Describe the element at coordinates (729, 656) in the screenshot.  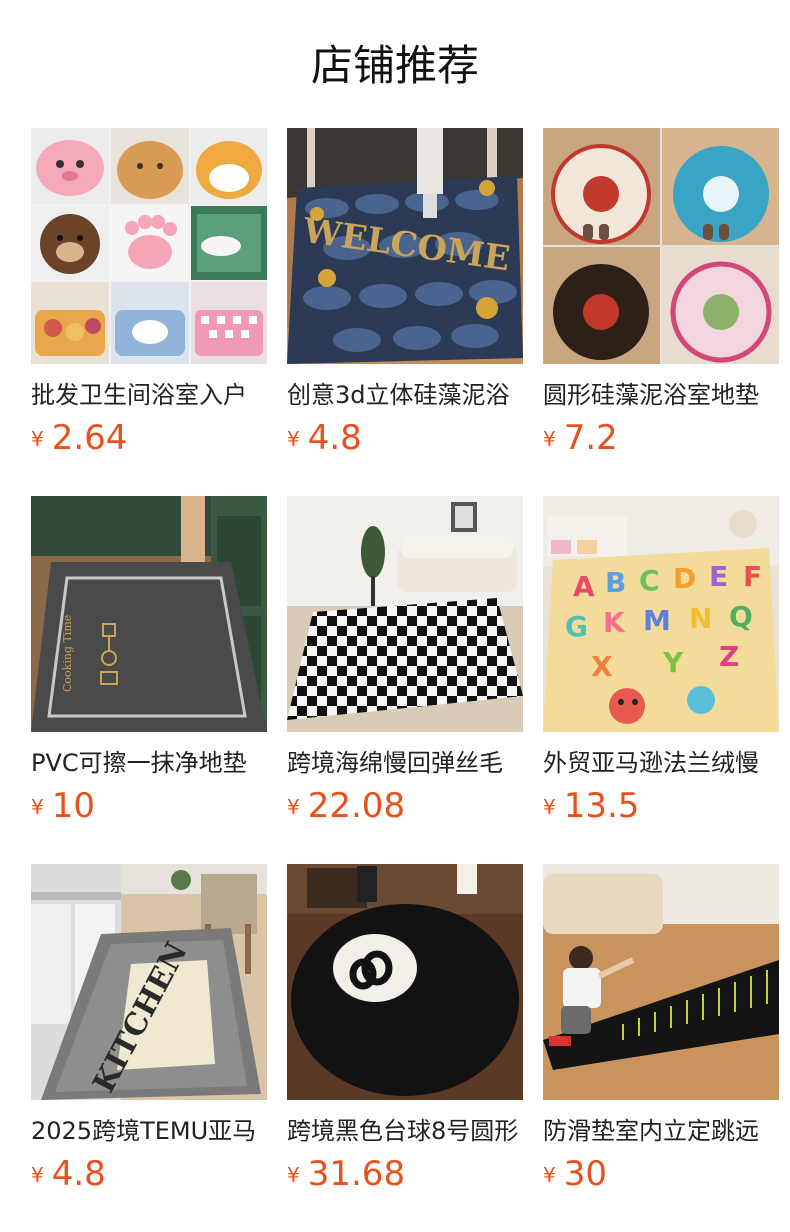
I see `svg-text: Z` at that location.